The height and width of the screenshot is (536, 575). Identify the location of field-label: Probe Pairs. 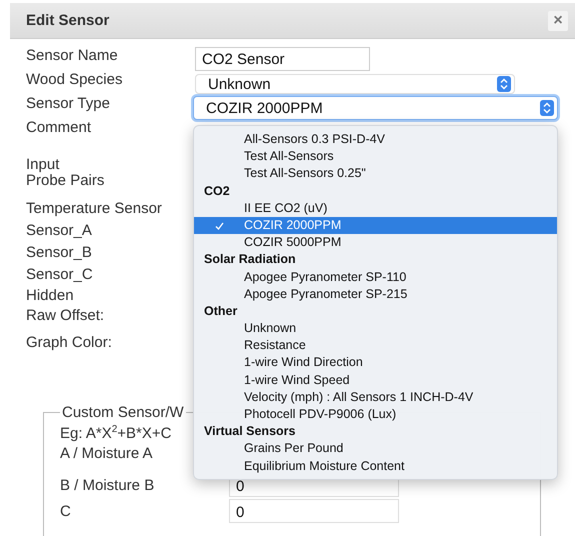
(66, 181).